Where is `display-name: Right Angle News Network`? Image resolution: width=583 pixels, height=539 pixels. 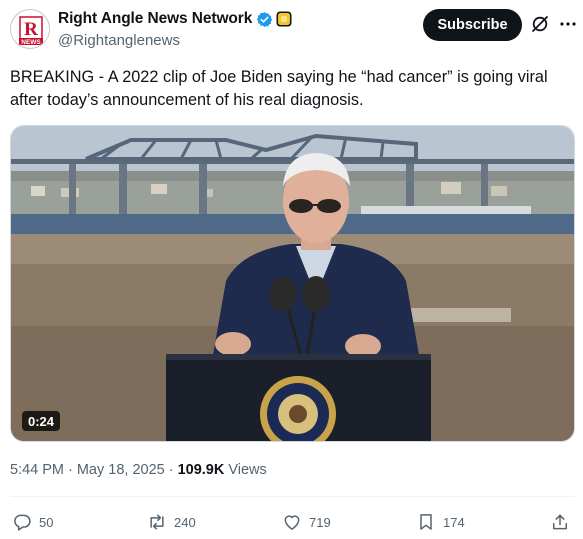 display-name: Right Angle News Network is located at coordinates (155, 19).